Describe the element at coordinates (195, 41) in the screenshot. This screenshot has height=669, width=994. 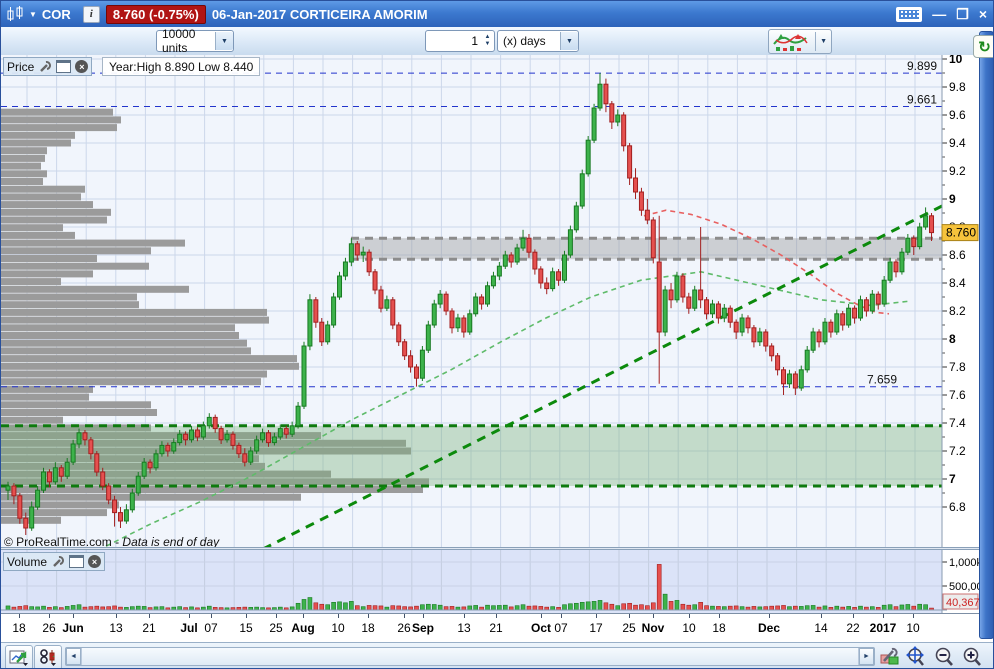
I see `units-dropdown: 10000 units ▼` at that location.